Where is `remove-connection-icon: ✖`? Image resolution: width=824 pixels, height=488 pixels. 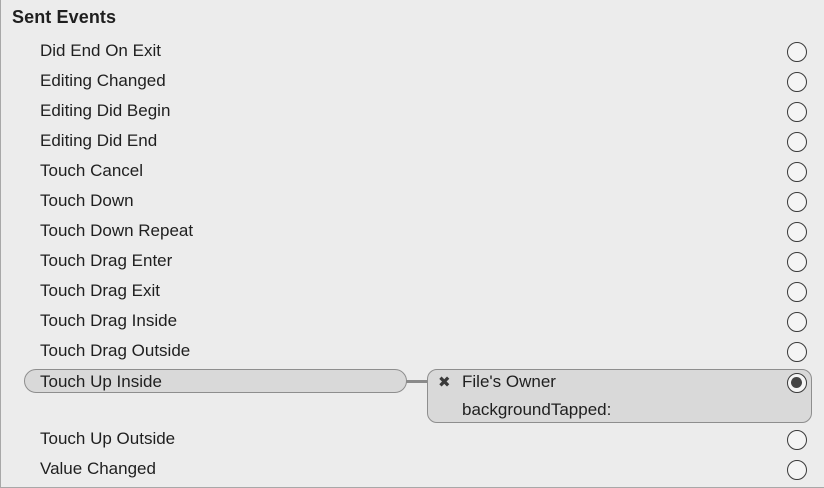
remove-connection-icon: ✖ is located at coordinates (444, 382).